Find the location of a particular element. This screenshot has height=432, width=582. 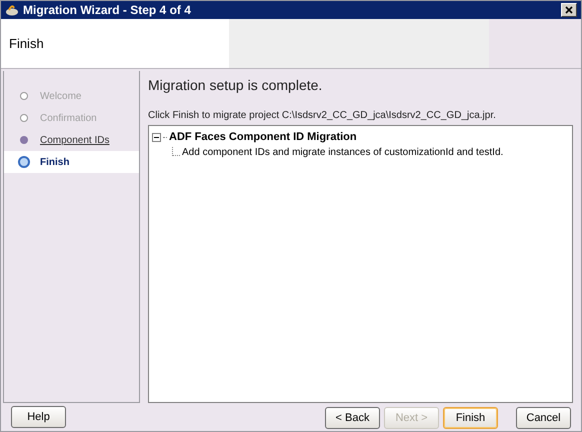

collapse-toggle is located at coordinates (156, 137).